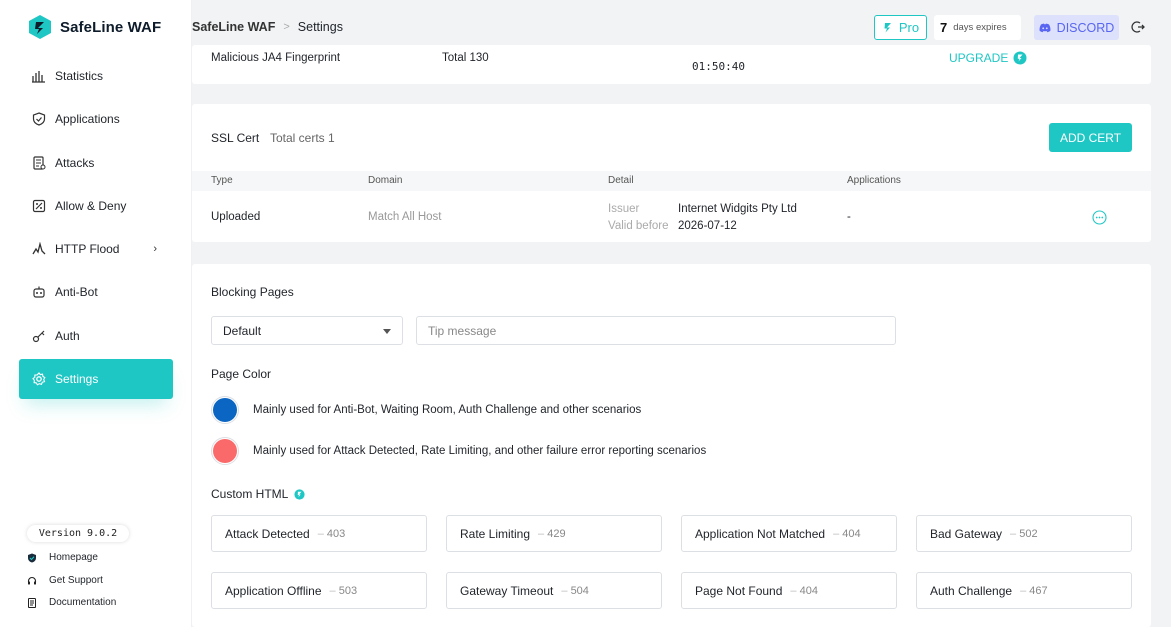 This screenshot has height=627, width=1171. What do you see at coordinates (242, 330) in the screenshot?
I see `select-value: Default` at bounding box center [242, 330].